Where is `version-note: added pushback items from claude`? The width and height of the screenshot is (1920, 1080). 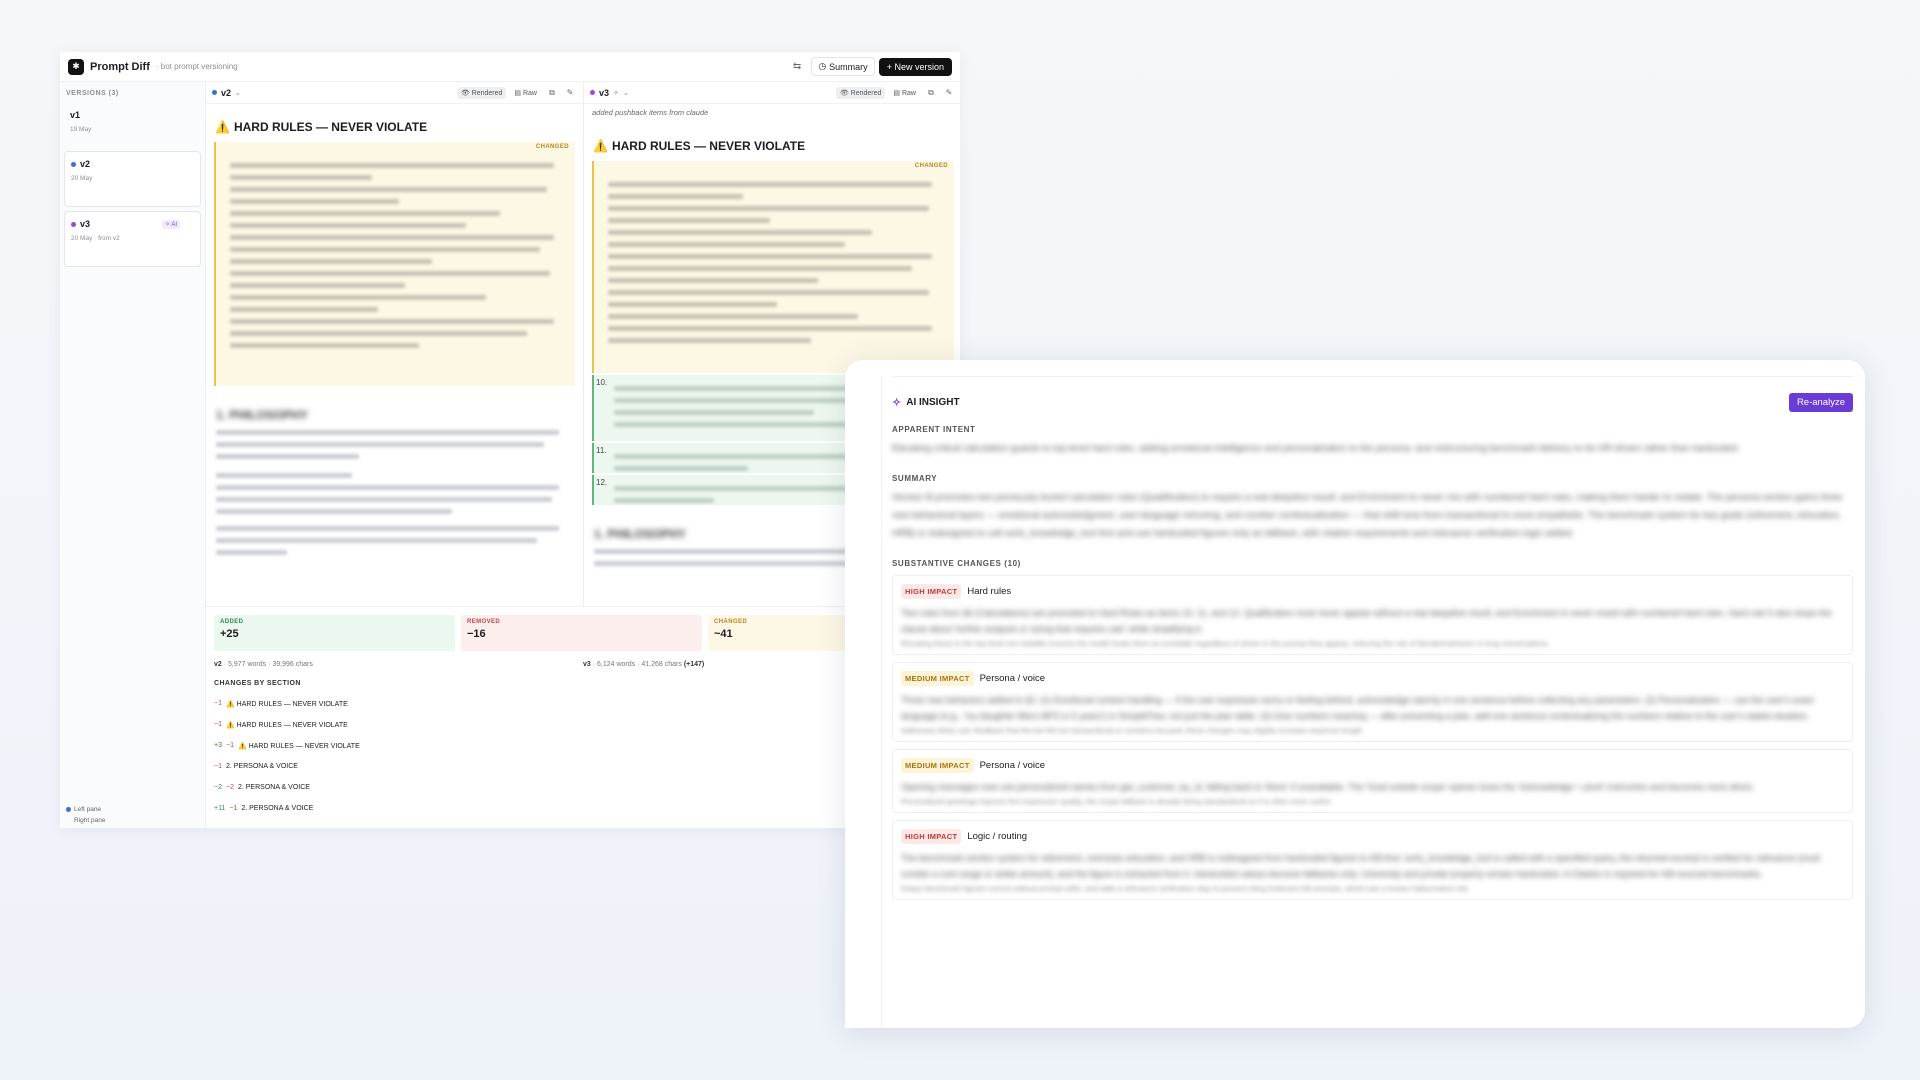 version-note: added pushback items from claude is located at coordinates (650, 112).